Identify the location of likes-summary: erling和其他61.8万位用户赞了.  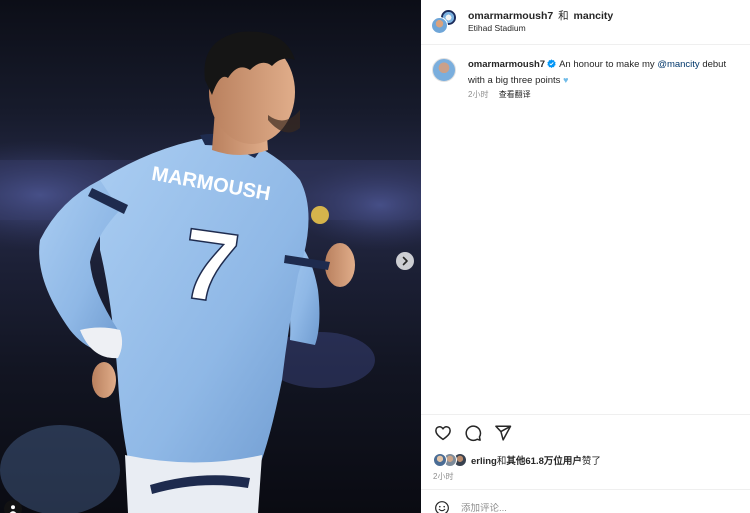
(517, 460).